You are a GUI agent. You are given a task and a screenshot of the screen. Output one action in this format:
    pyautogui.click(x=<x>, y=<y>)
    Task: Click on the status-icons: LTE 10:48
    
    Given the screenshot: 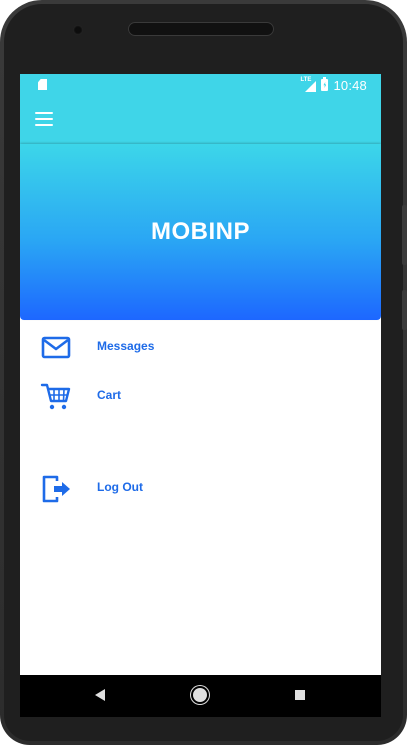 What is the action you would take?
    pyautogui.click(x=333, y=85)
    